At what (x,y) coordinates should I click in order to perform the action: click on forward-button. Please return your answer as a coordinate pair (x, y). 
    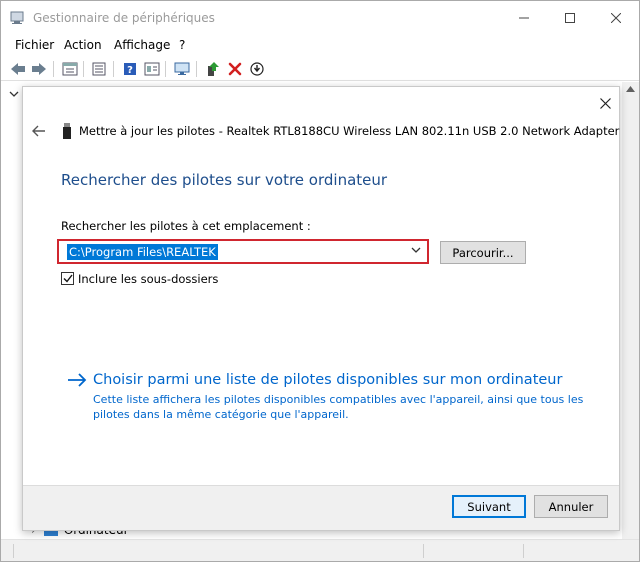
    Looking at the image, I should click on (39, 69).